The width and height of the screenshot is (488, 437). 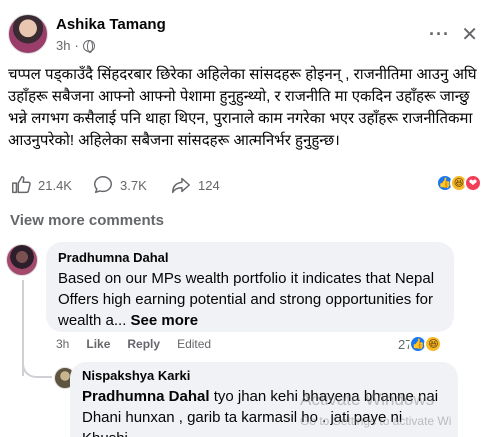 What do you see at coordinates (250, 257) in the screenshot?
I see `comment-author: Pradhumna Dahal` at bounding box center [250, 257].